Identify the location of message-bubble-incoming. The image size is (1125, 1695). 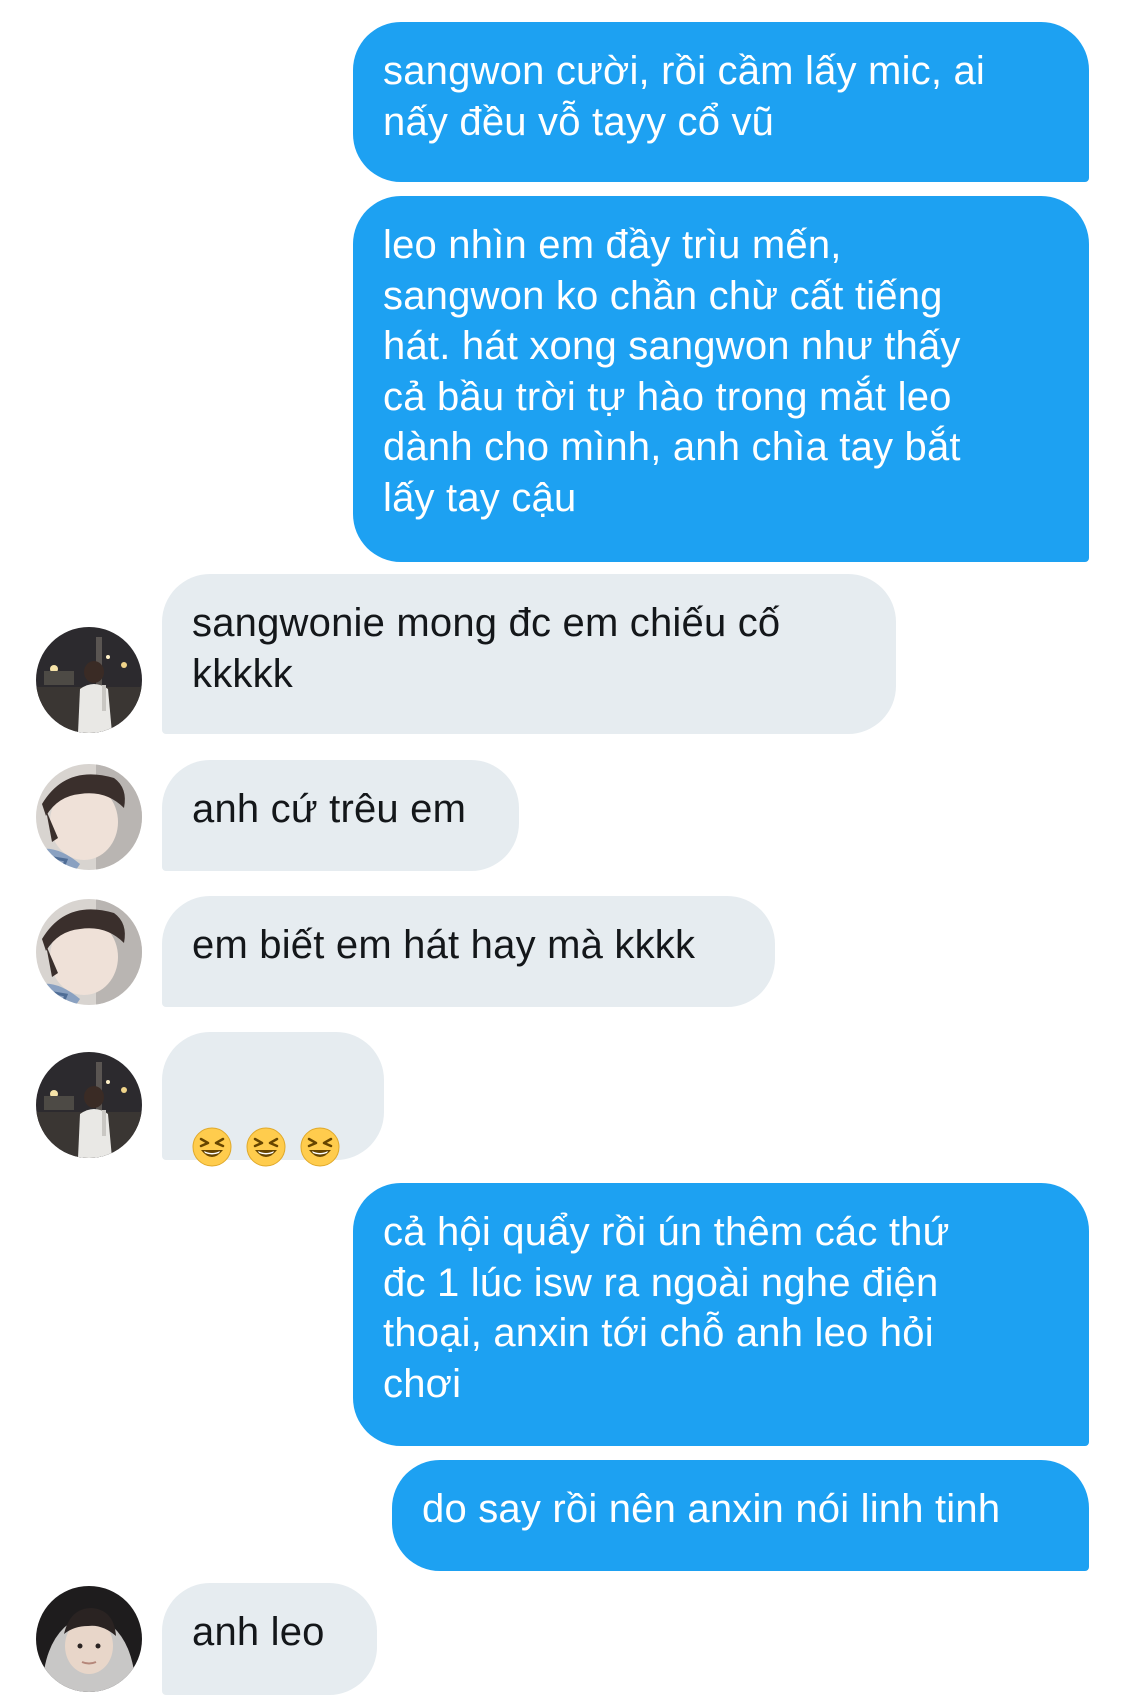
(273, 1099).